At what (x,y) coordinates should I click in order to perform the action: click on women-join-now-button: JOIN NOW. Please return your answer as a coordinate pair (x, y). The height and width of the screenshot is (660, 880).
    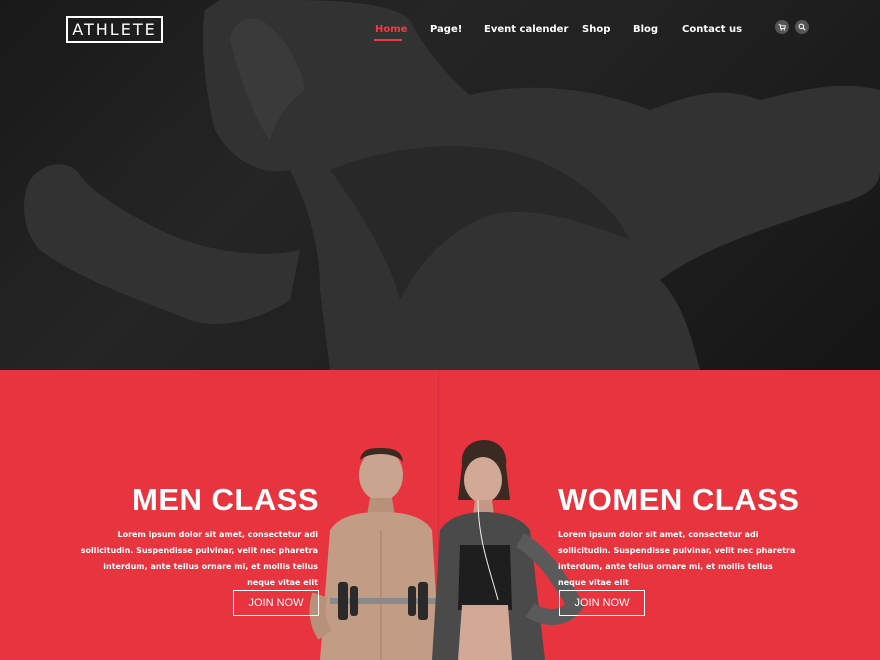
    Looking at the image, I should click on (602, 603).